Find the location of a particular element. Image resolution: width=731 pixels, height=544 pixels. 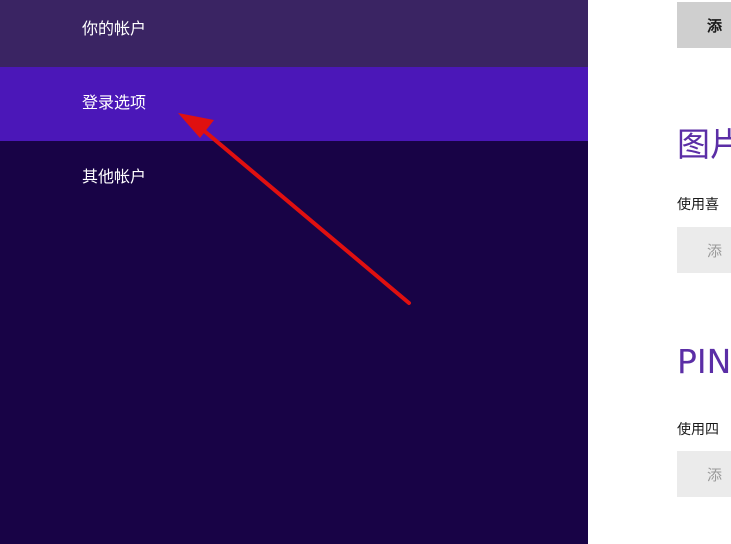

pin-title: PIN is located at coordinates (704, 361).